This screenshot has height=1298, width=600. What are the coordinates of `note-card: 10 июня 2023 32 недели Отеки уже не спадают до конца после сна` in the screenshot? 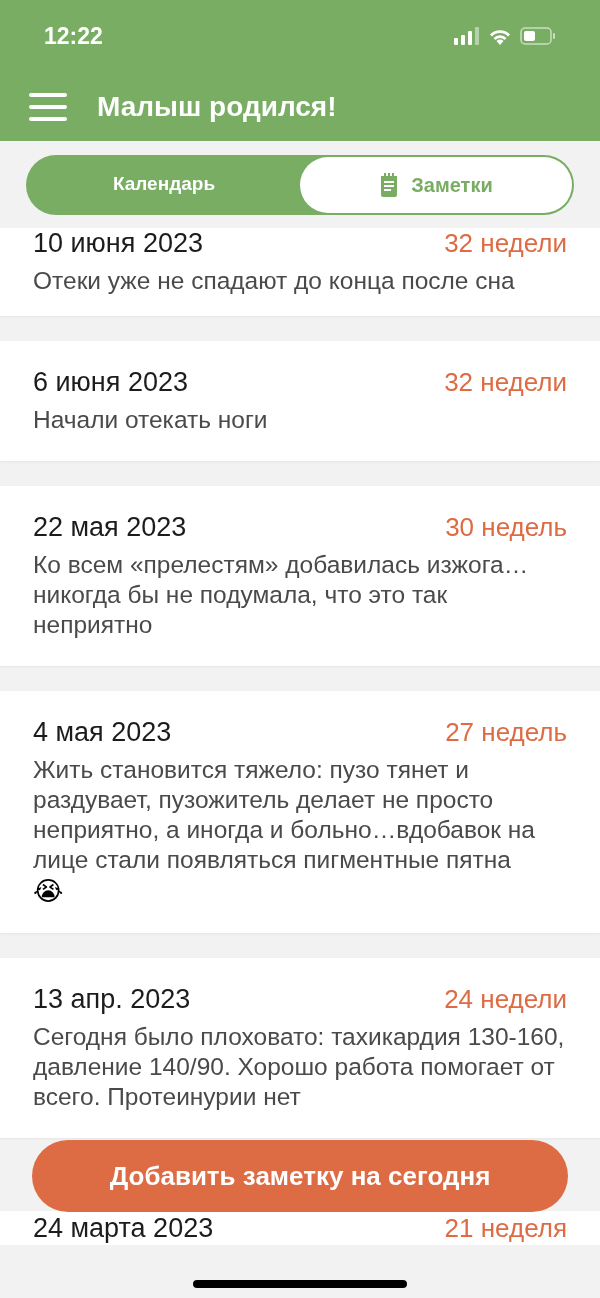 It's located at (300, 272).